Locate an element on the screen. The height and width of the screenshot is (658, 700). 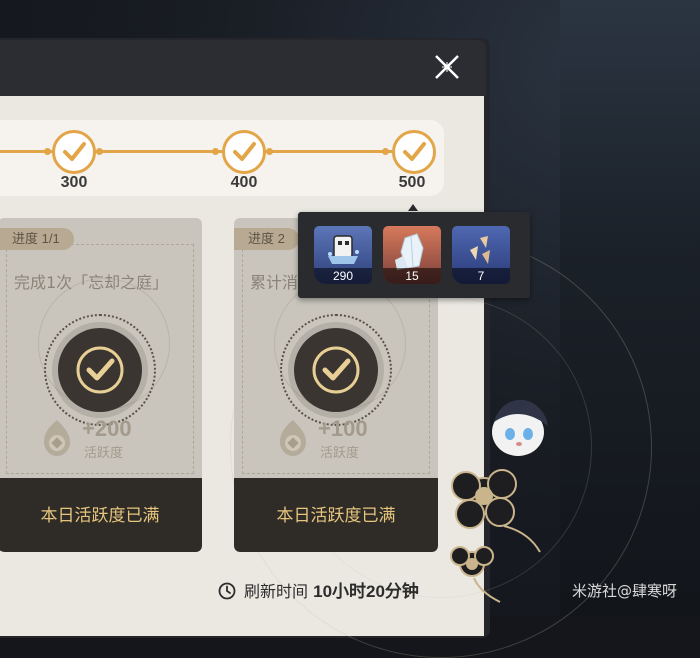
task-card: 进度 1/1 完成1次「忘却之庭」 +200 活跃度 本日活跃度已满 is located at coordinates (101, 385).